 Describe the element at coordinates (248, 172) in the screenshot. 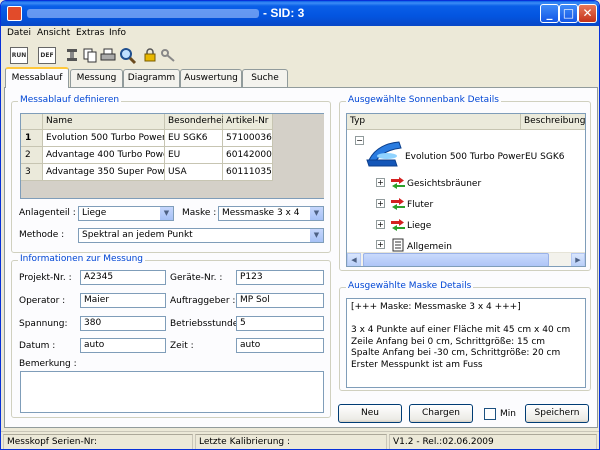

I see `row-artikel: 60111035` at that location.